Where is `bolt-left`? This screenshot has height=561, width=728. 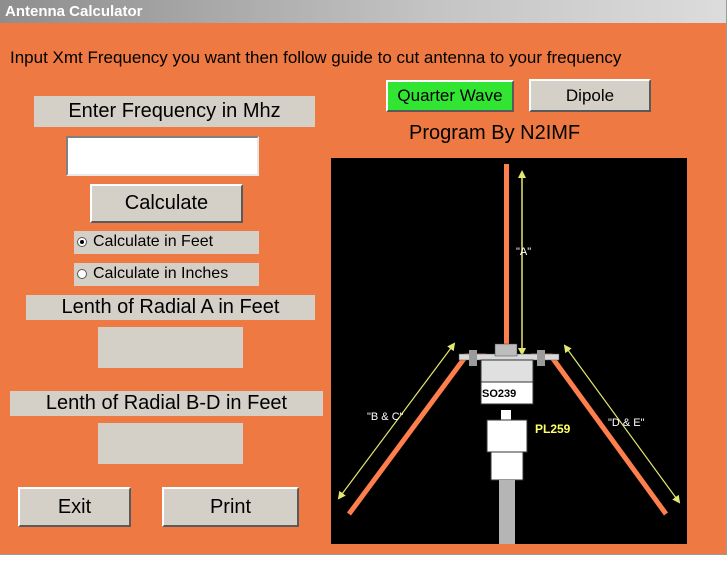 bolt-left is located at coordinates (473, 358).